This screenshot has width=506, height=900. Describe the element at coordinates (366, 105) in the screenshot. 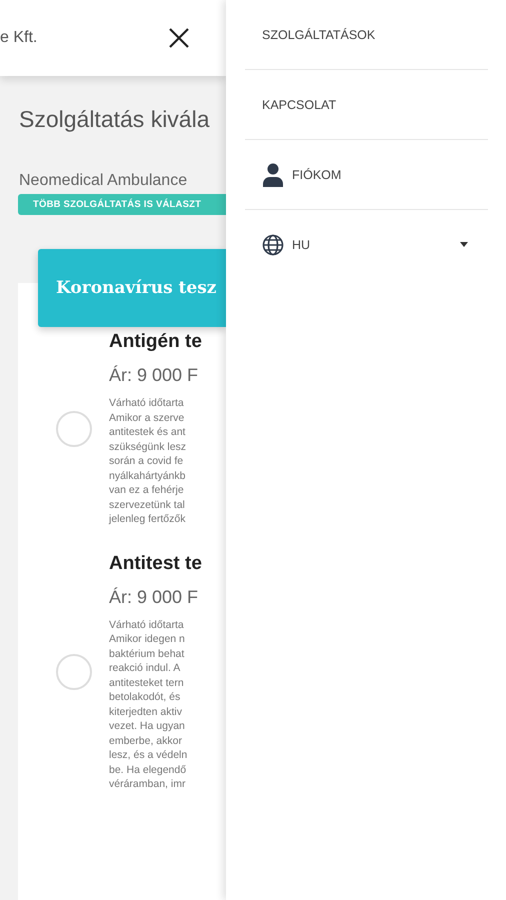

I see `menu-item: KAPCSOLAT` at that location.